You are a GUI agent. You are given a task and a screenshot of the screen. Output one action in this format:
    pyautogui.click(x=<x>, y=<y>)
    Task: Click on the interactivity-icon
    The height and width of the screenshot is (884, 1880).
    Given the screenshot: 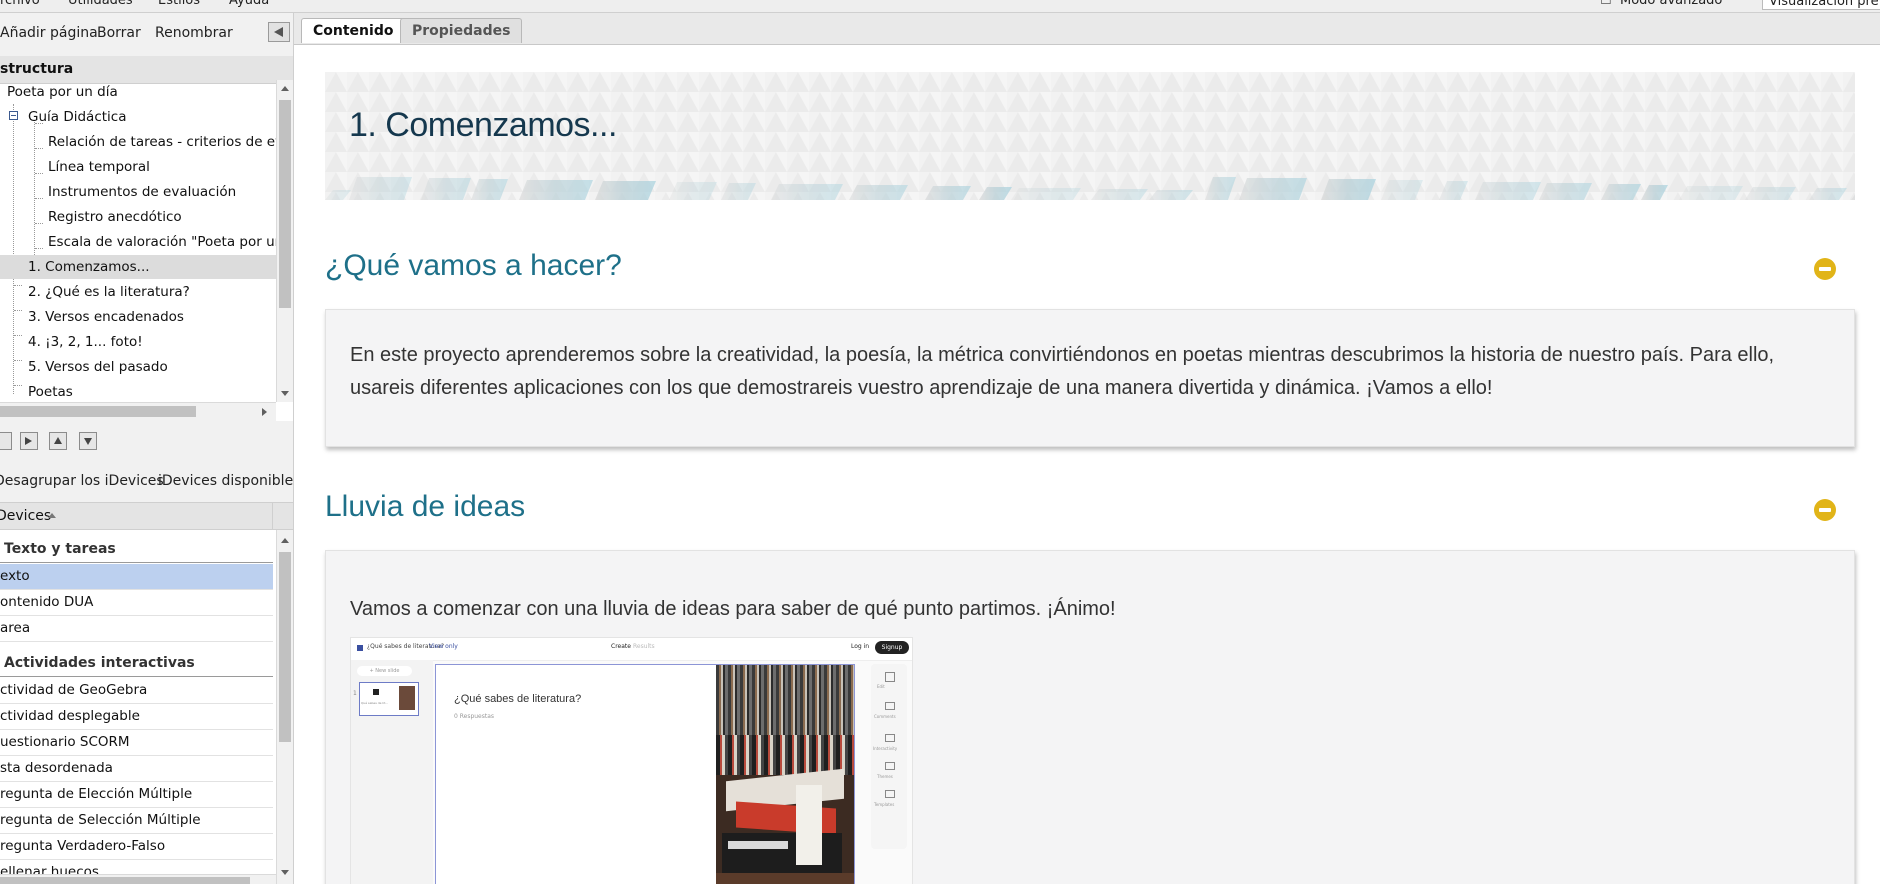 What is the action you would take?
    pyautogui.click(x=890, y=738)
    